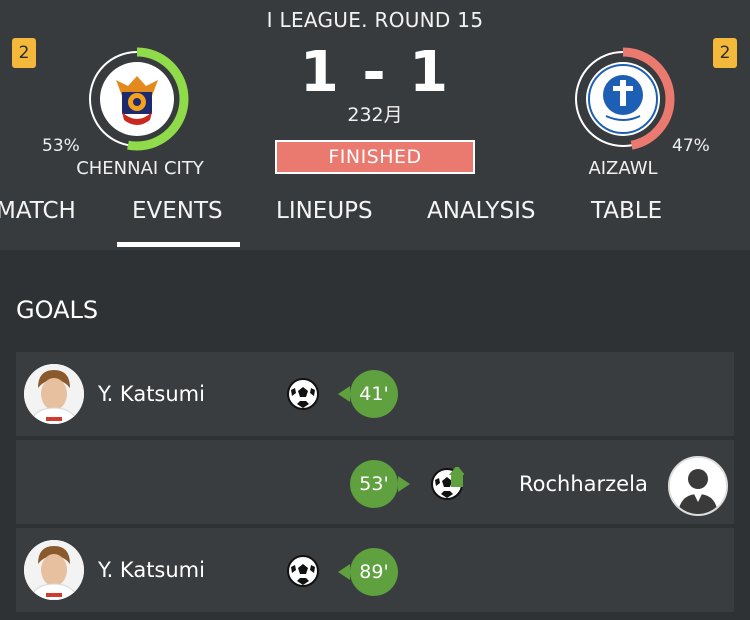  What do you see at coordinates (375, 157) in the screenshot?
I see `match-status-badge: FINISHED` at bounding box center [375, 157].